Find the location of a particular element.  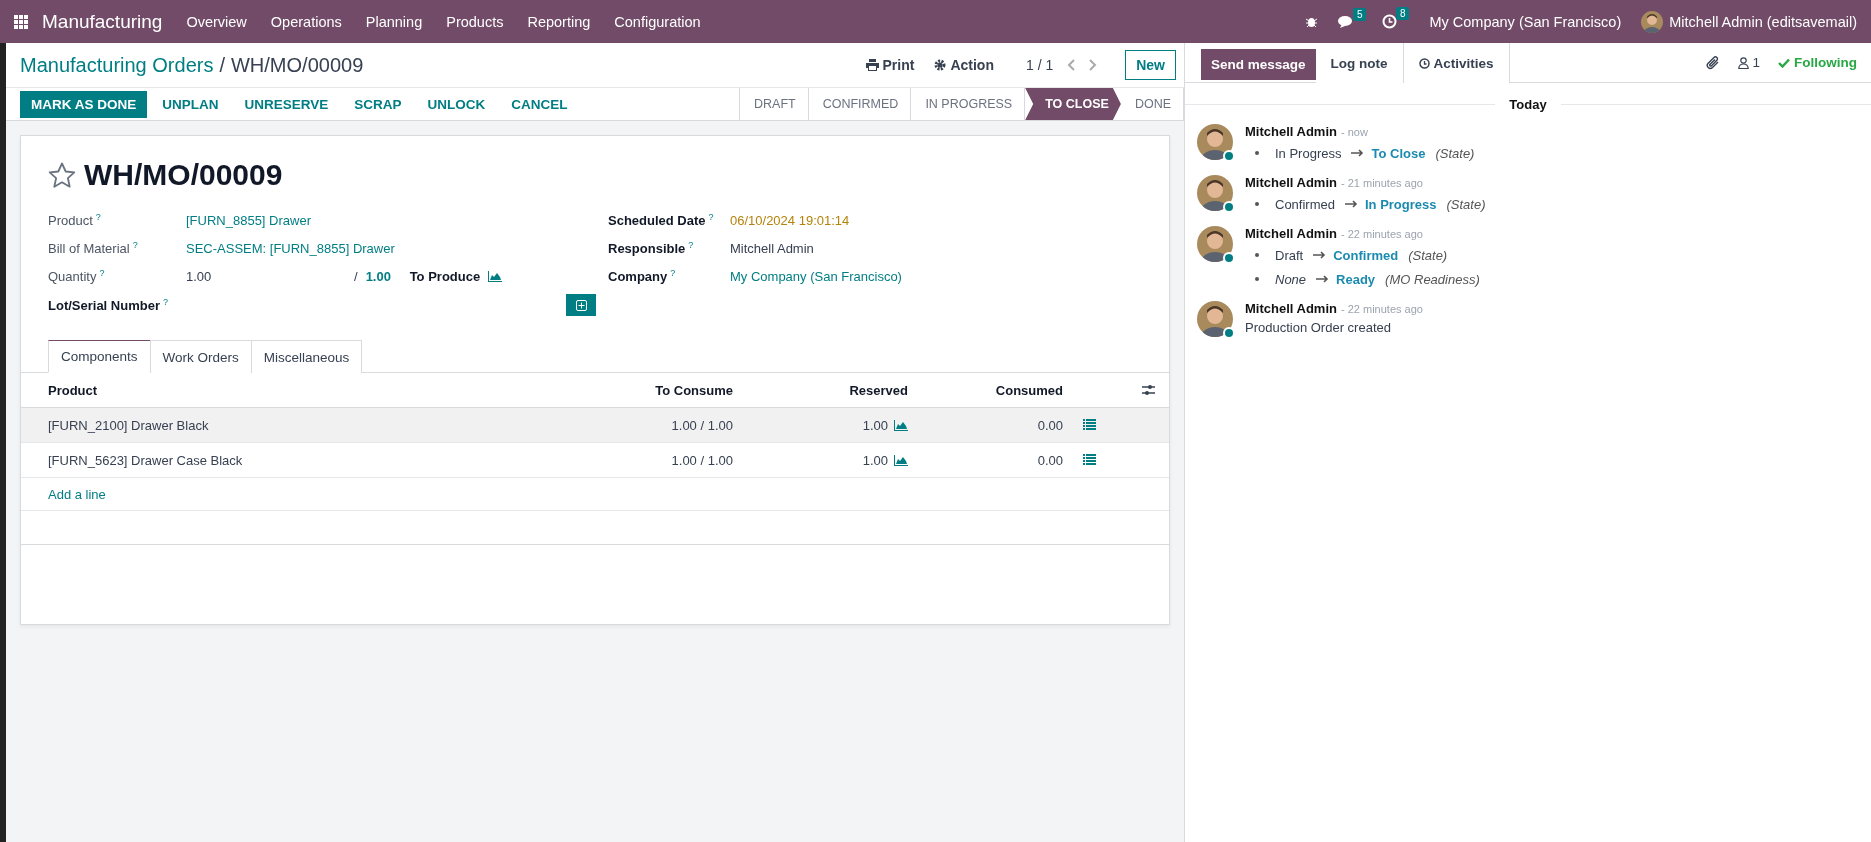

star-icon is located at coordinates (62, 175).